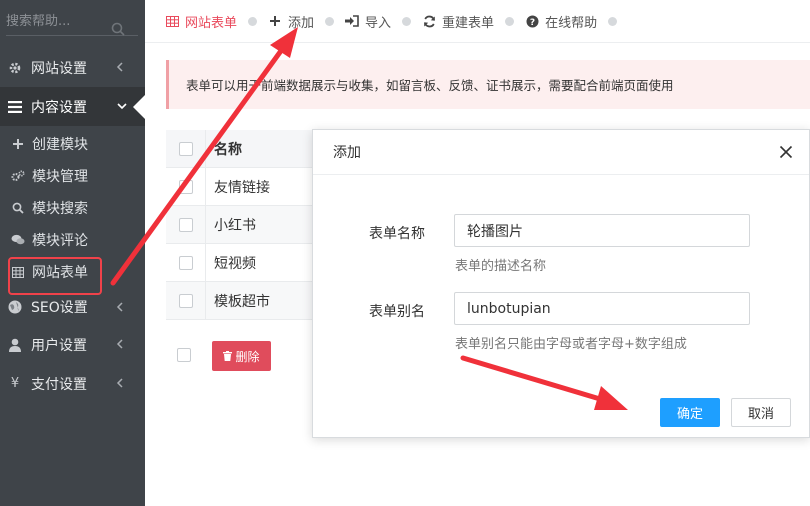  Describe the element at coordinates (59, 384) in the screenshot. I see `sidebar-item-label: 支付设置` at that location.